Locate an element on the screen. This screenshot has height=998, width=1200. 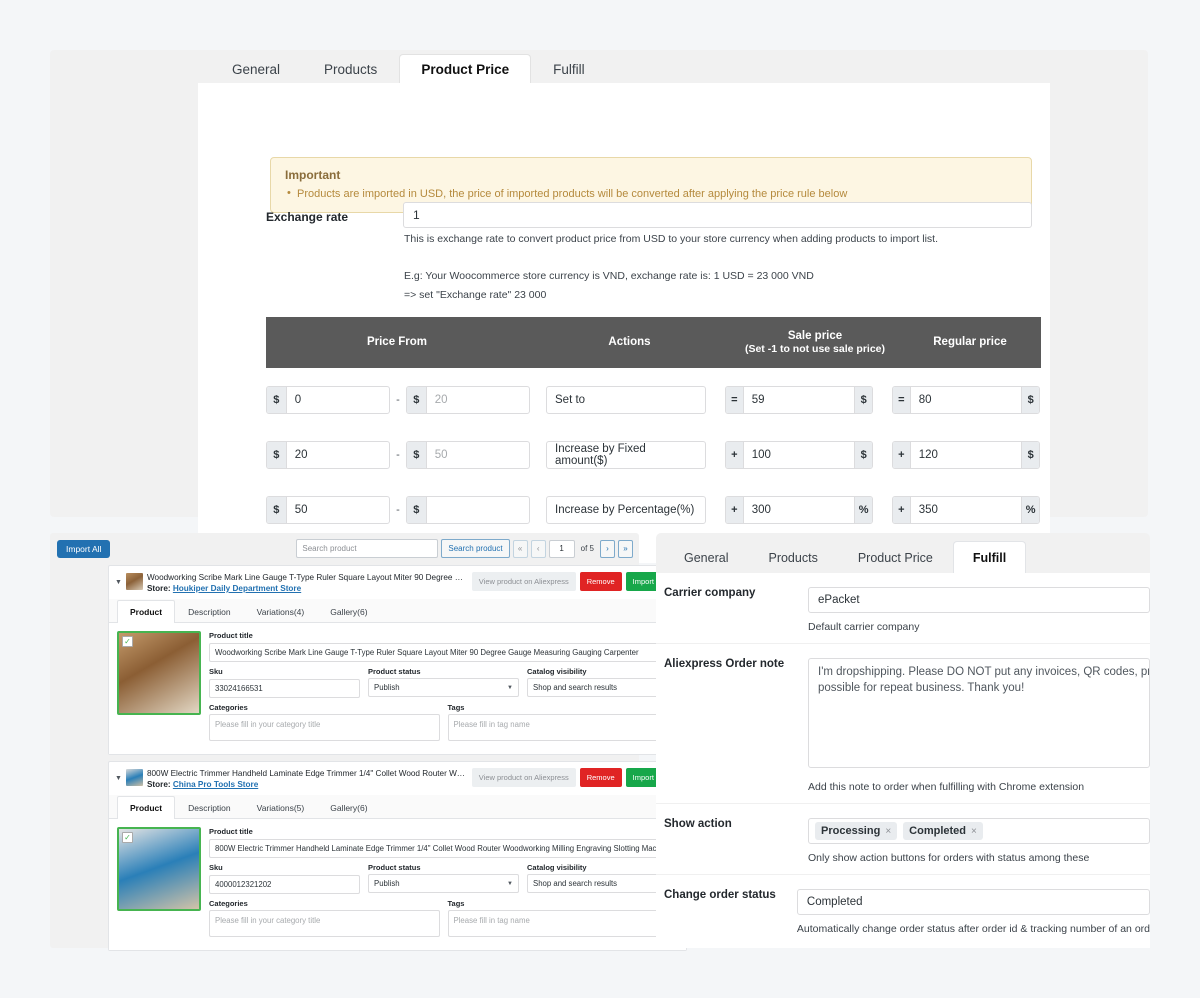
product-tab-variations: Variations(5) is located at coordinates (281, 807).